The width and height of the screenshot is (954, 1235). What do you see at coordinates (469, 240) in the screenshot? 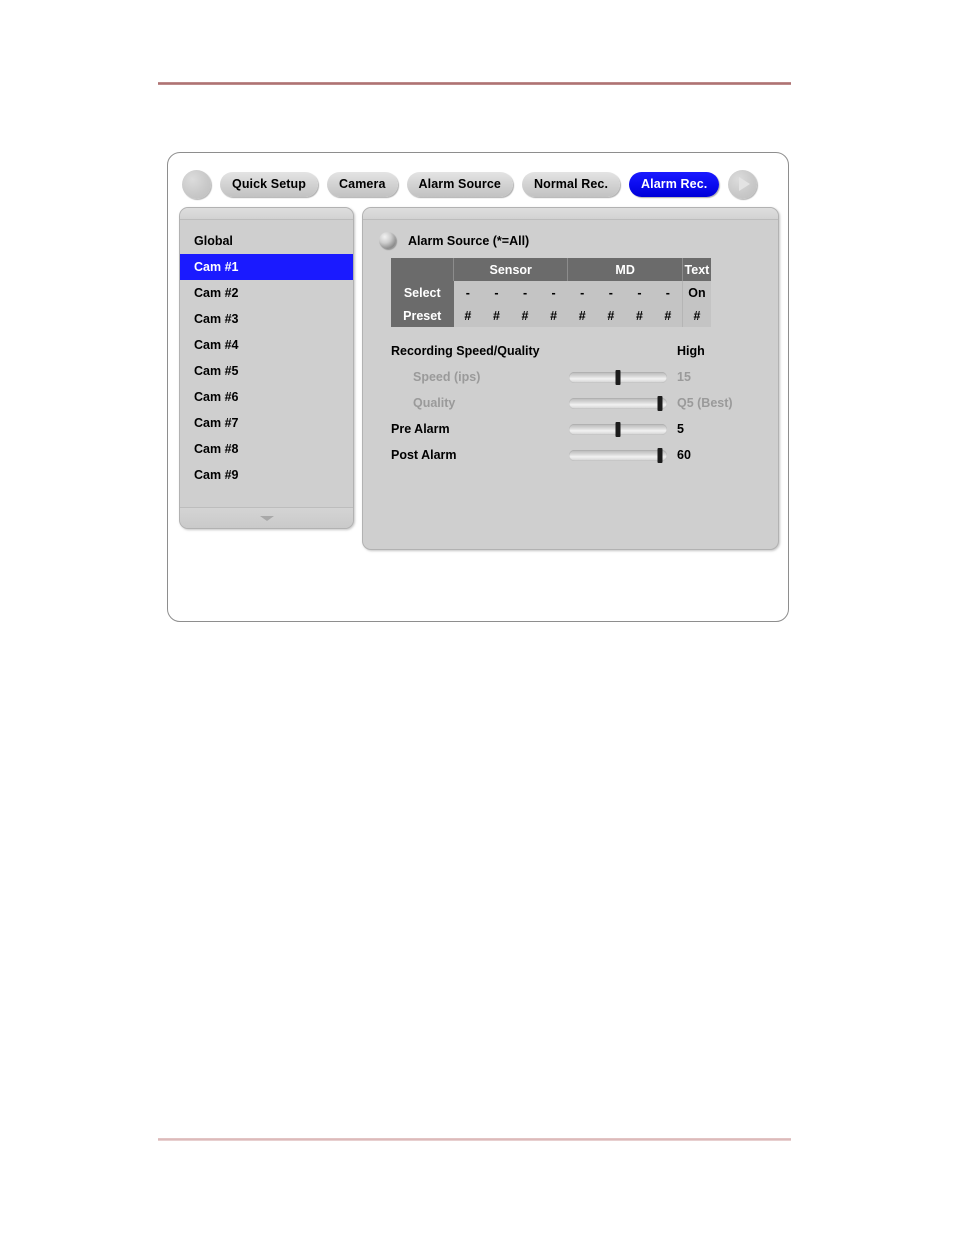
I see `alarm-source-title: Alarm Source (*=All)` at bounding box center [469, 240].